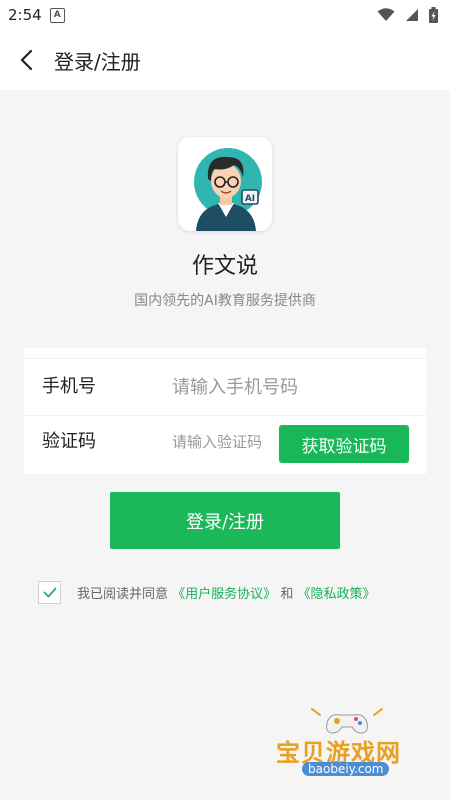 This screenshot has height=800, width=450. Describe the element at coordinates (346, 769) in the screenshot. I see `watermark-url: baobeiy.com` at that location.